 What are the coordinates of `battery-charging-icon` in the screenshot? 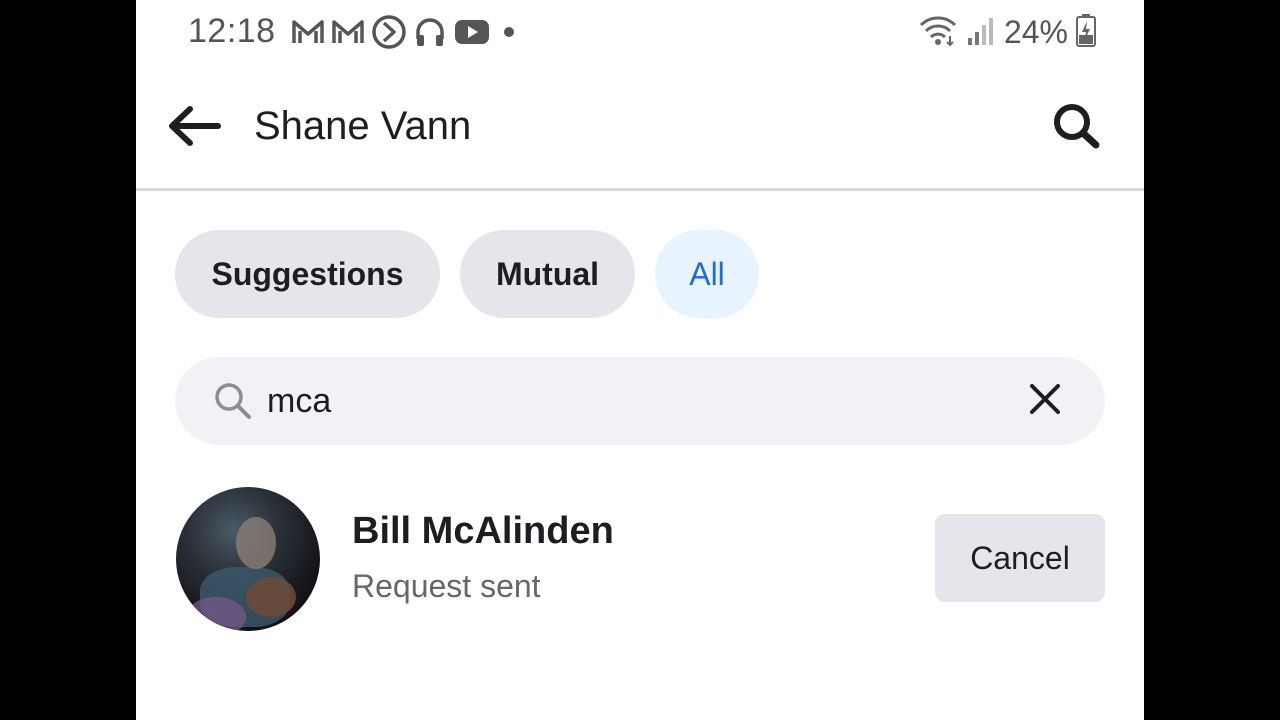 It's located at (1086, 32).